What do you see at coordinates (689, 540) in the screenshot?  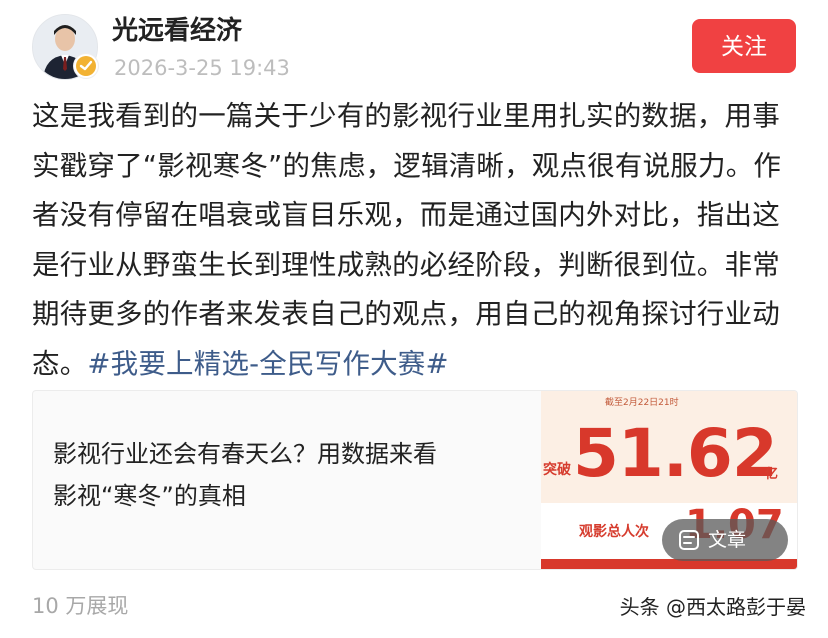 I see `document-icon` at bounding box center [689, 540].